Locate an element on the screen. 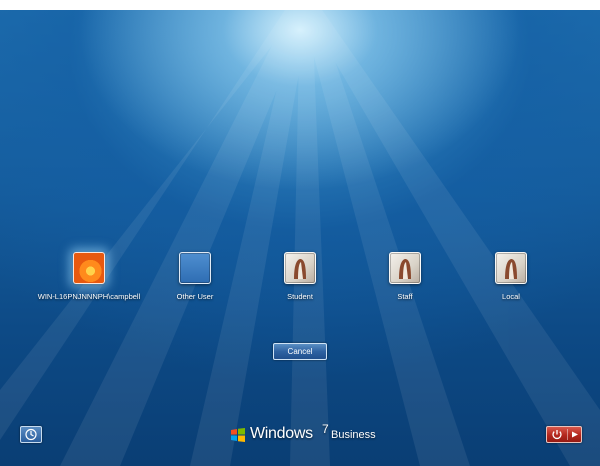  blank-picture-icon is located at coordinates (195, 268).